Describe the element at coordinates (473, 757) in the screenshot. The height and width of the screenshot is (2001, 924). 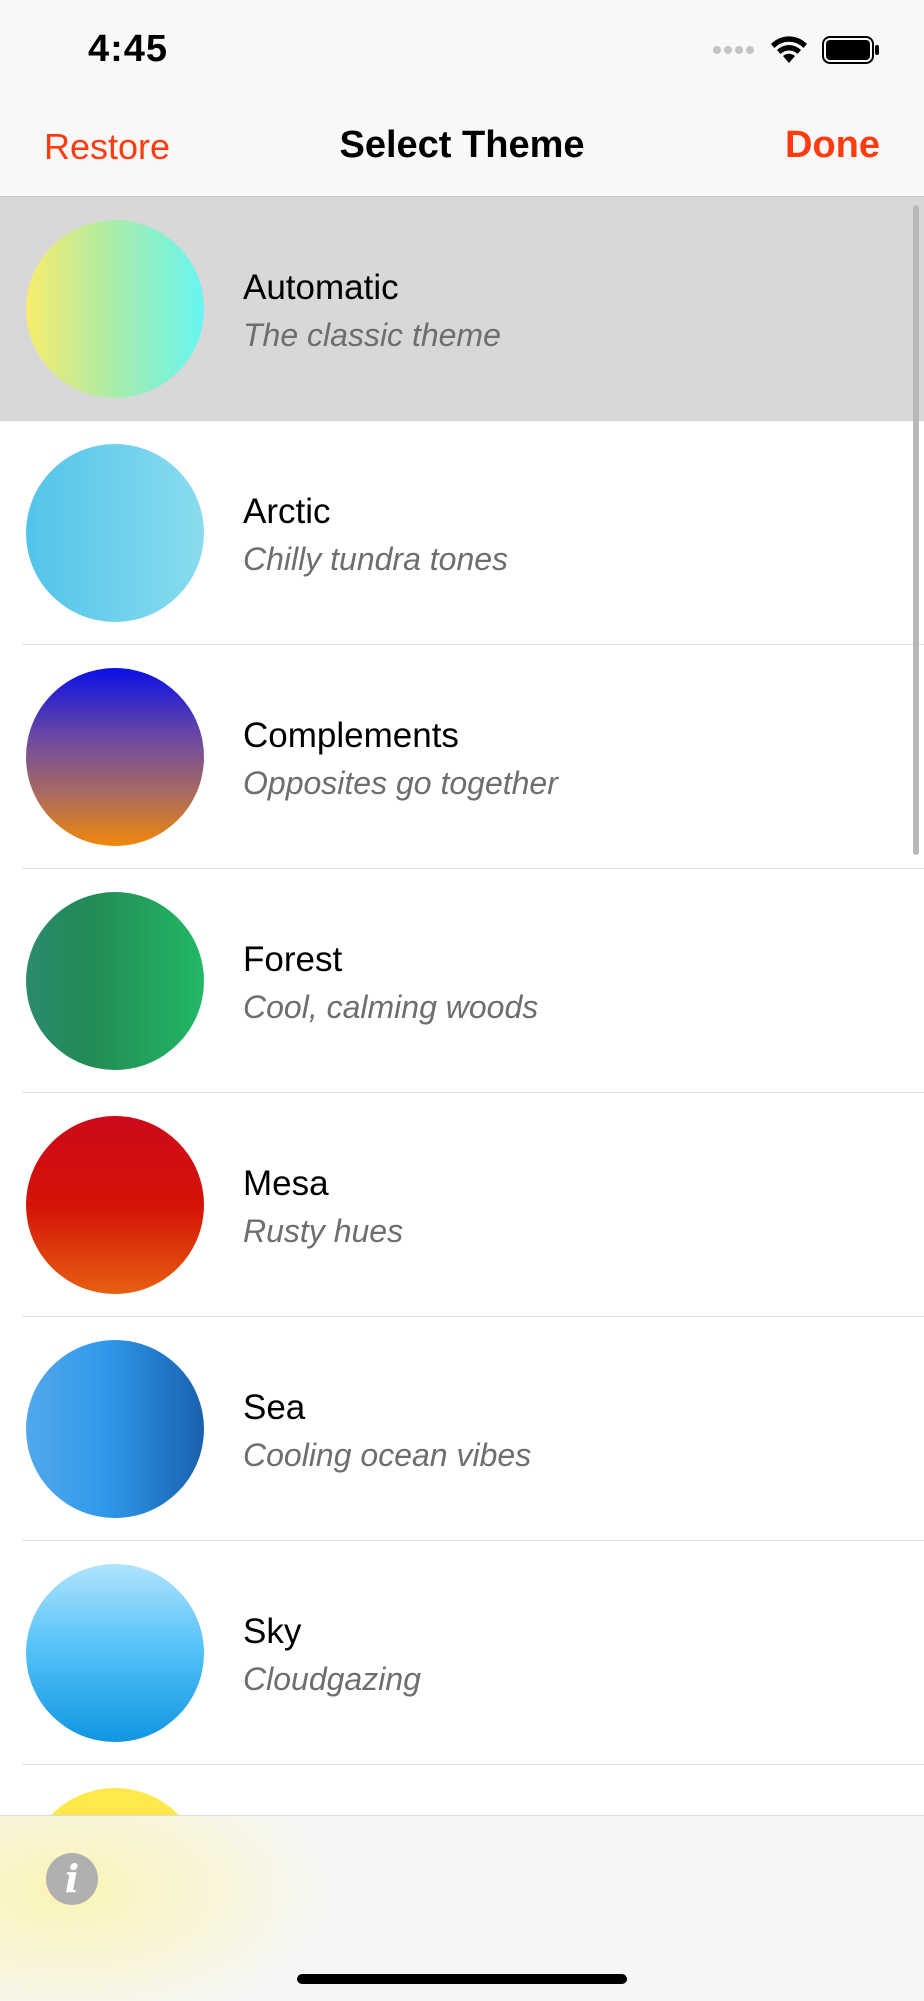
I see `theme-row: Complements Opposites go together` at that location.